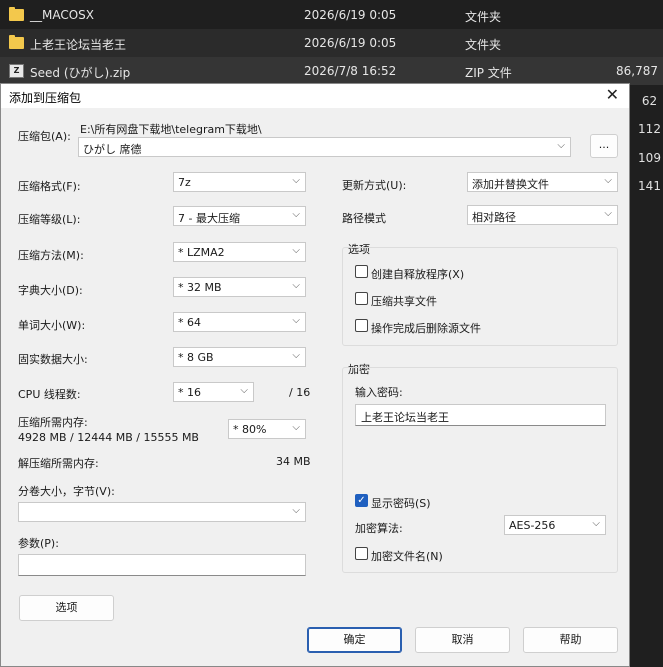  I want to click on word-select: * 64 ⌵, so click(239, 322).